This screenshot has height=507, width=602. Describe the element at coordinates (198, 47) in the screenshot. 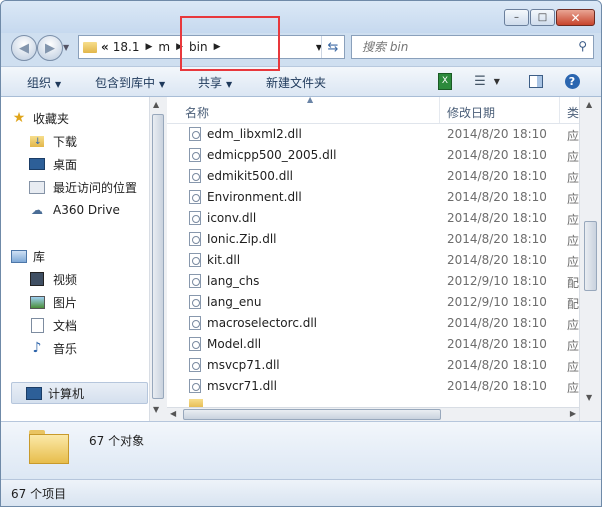

I see `address-segment-bin: bin` at that location.